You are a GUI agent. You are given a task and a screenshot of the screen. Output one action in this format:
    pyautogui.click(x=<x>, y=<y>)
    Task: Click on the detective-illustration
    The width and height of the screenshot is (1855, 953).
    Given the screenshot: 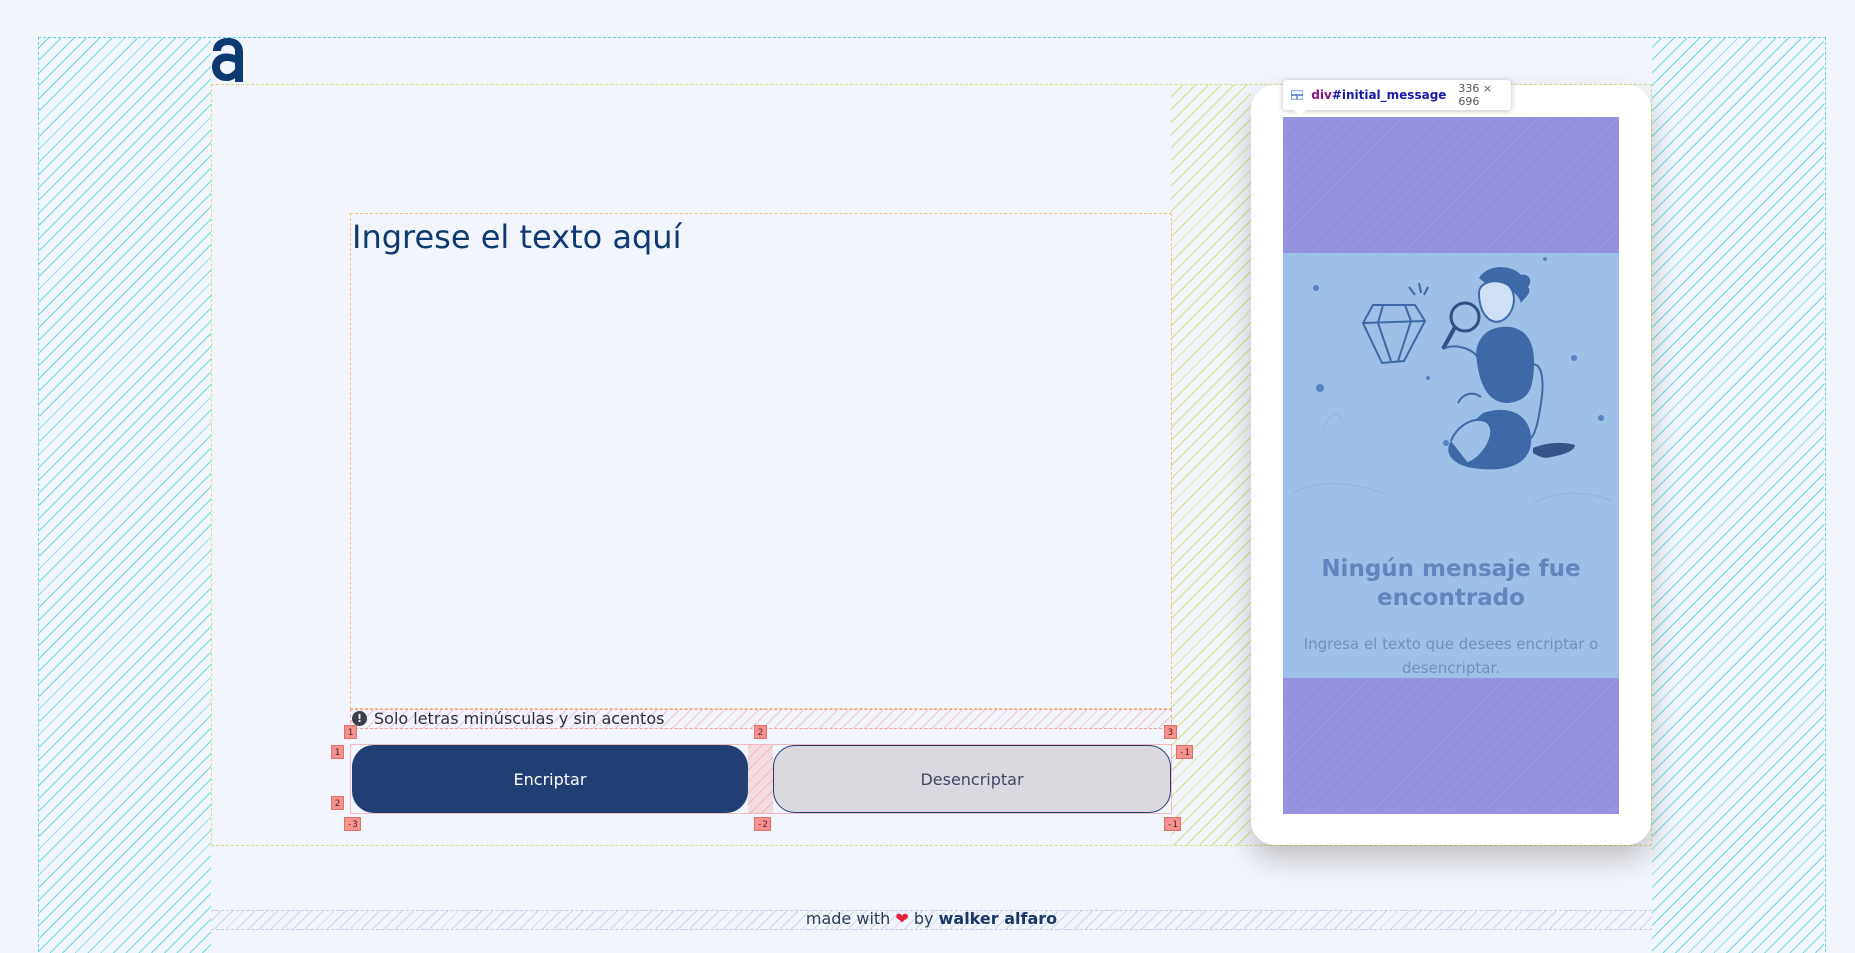 What is the action you would take?
    pyautogui.click(x=1451, y=393)
    